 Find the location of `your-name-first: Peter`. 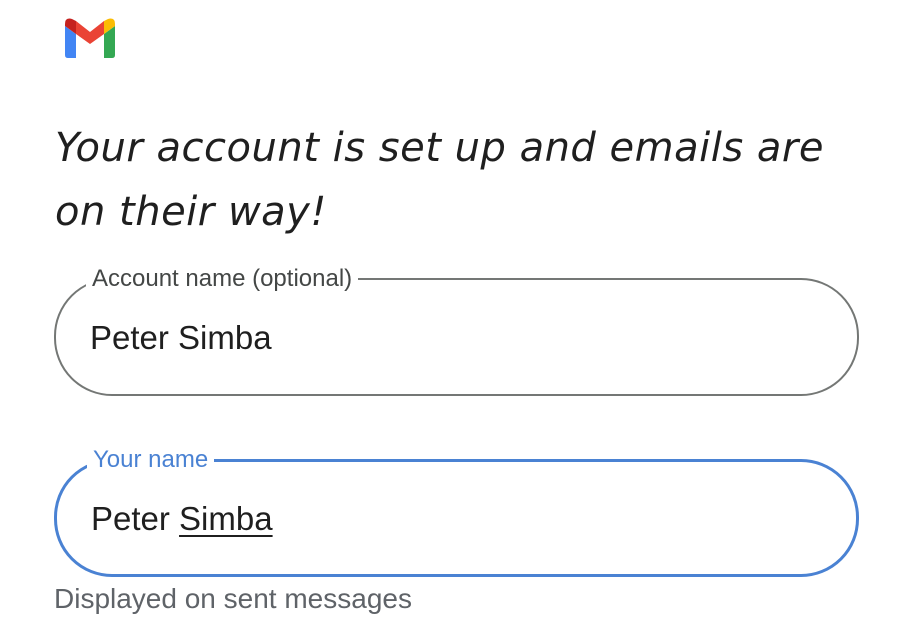

your-name-first: Peter is located at coordinates (130, 518).